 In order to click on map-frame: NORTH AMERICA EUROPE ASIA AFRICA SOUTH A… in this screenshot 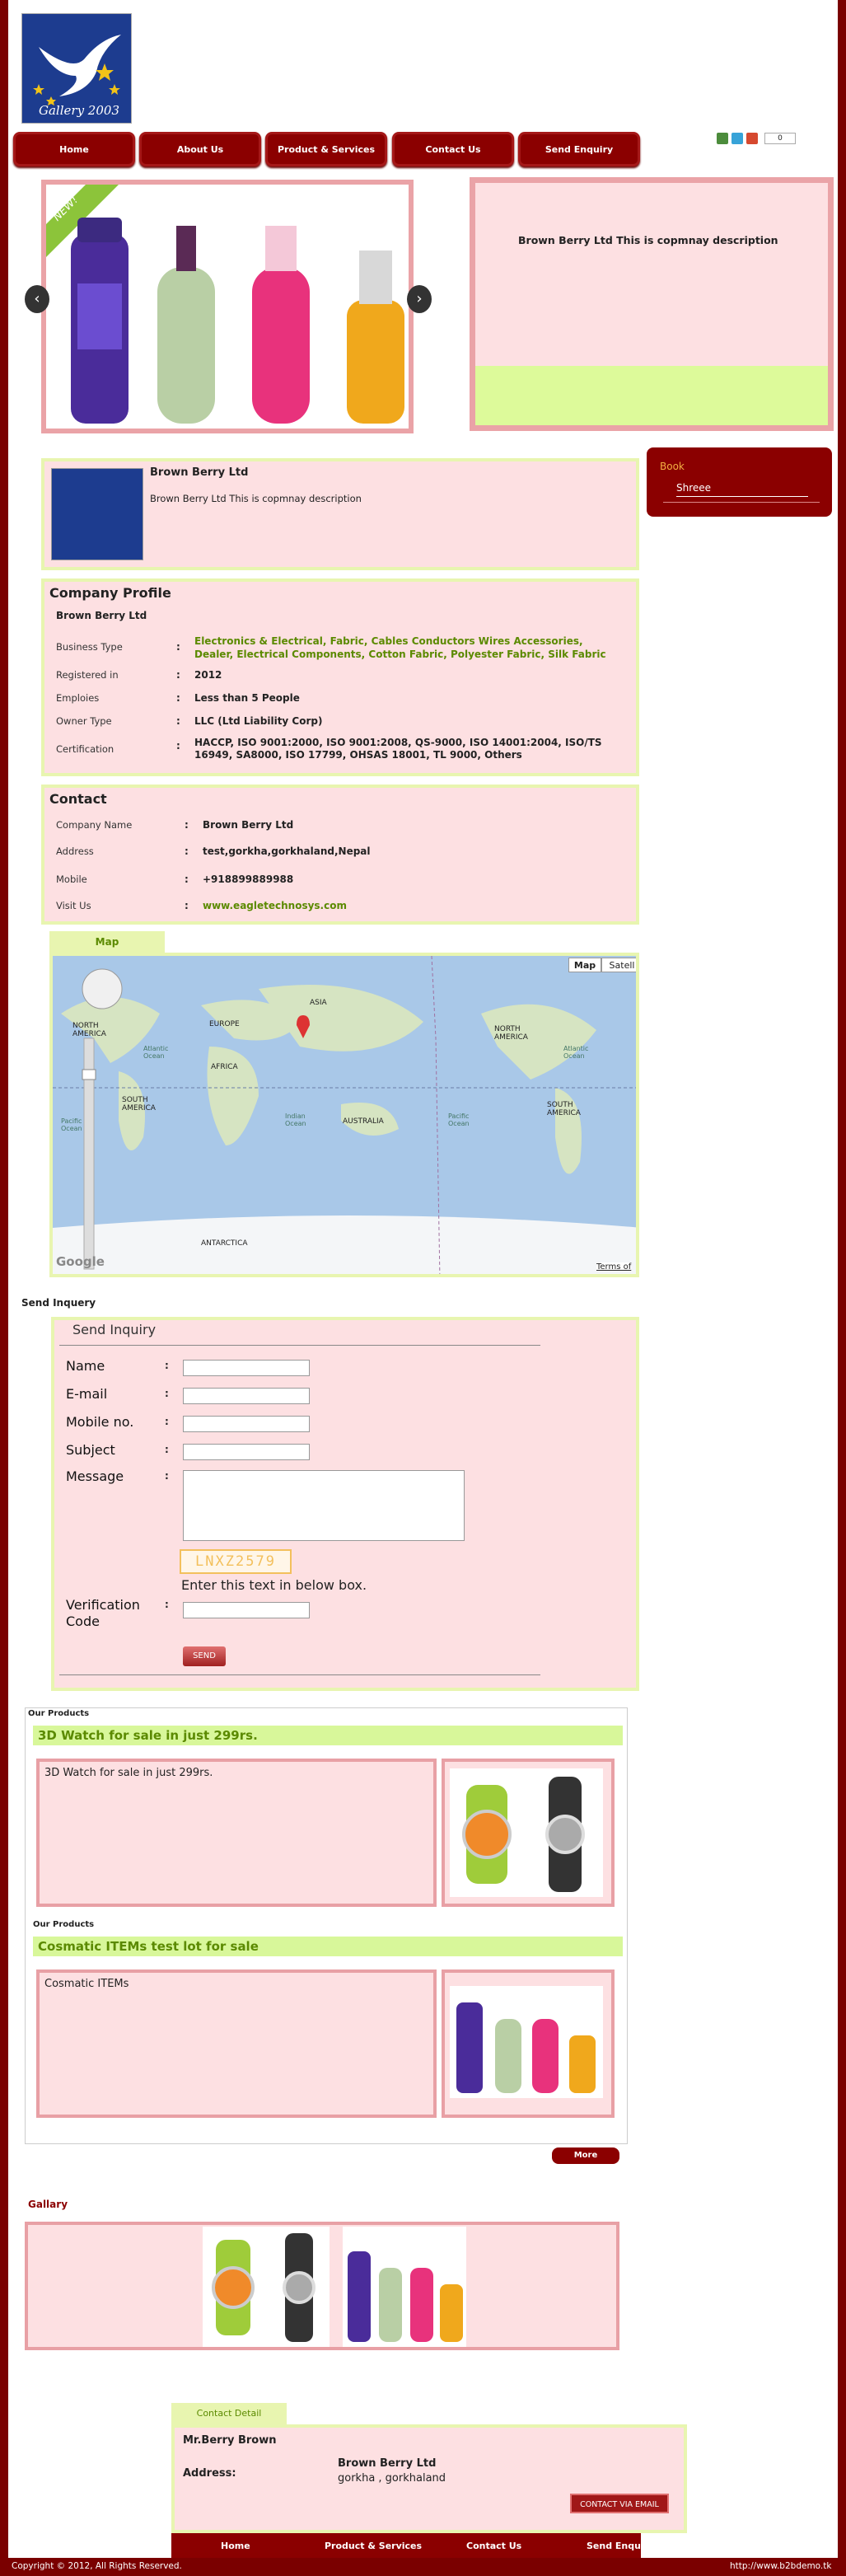, I will do `click(344, 1115)`.